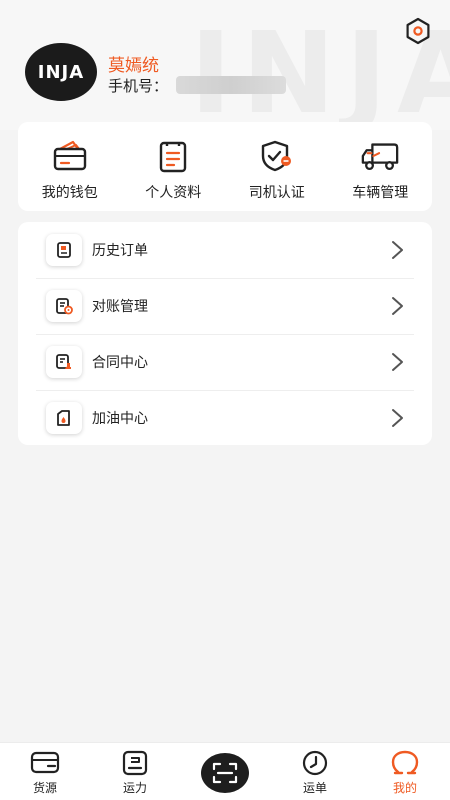  Describe the element at coordinates (120, 419) in the screenshot. I see `menu-item-label: 加油中心` at that location.